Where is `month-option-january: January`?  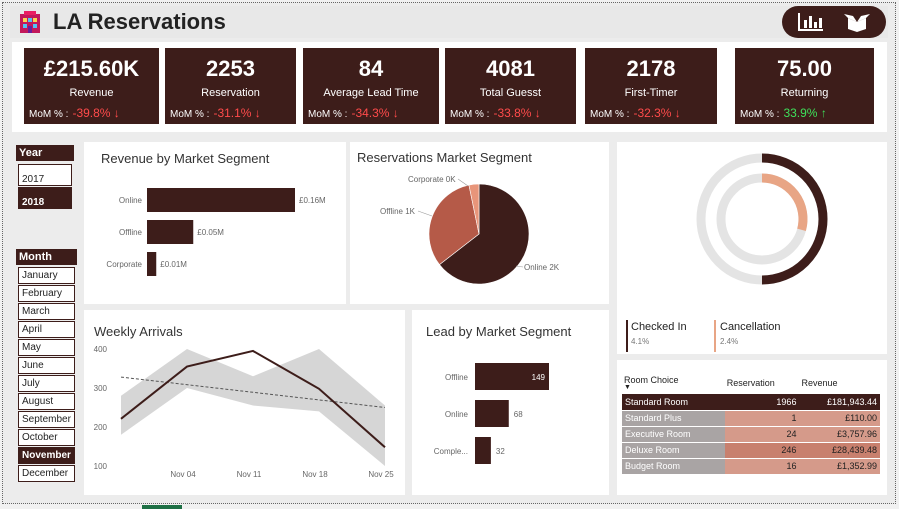
month-option-january: January is located at coordinates (46, 275).